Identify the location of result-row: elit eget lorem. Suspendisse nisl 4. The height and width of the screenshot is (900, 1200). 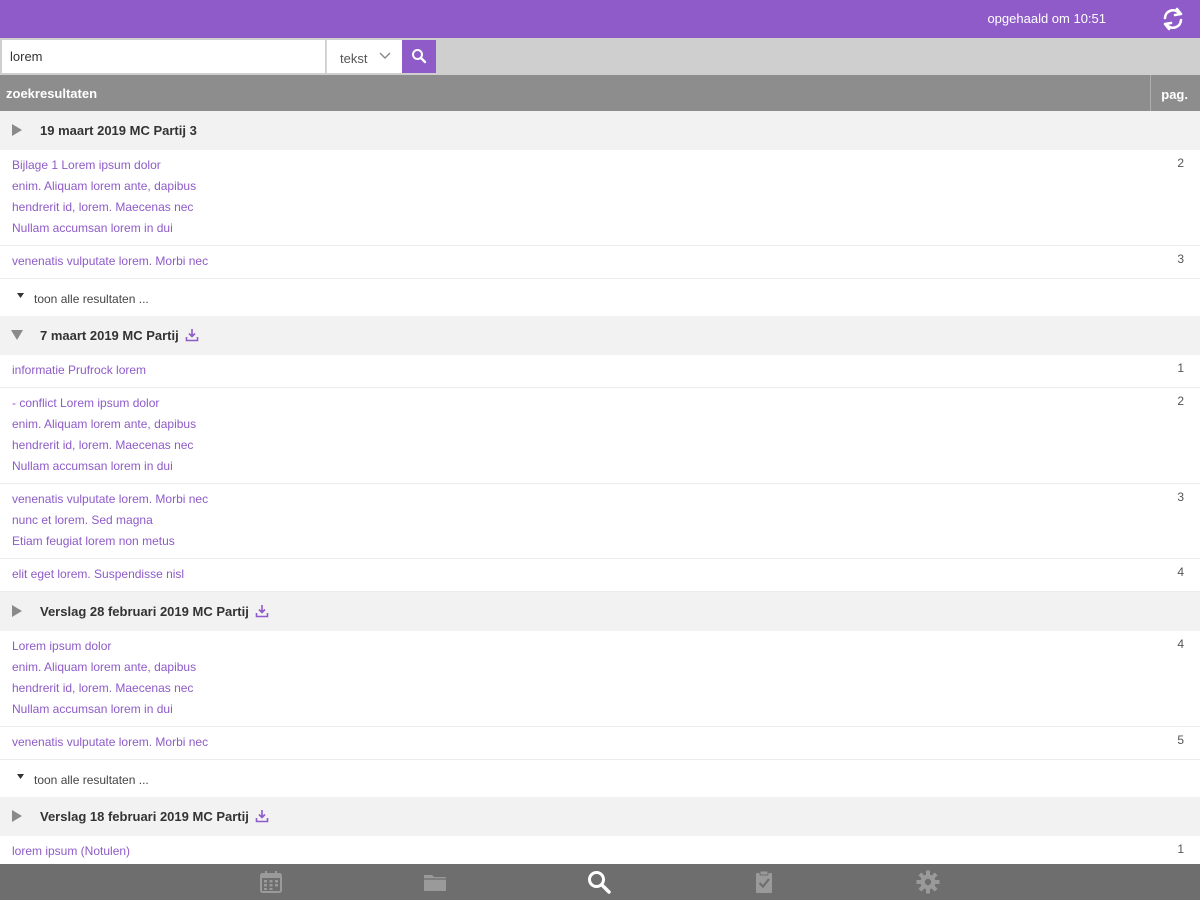
(600, 575).